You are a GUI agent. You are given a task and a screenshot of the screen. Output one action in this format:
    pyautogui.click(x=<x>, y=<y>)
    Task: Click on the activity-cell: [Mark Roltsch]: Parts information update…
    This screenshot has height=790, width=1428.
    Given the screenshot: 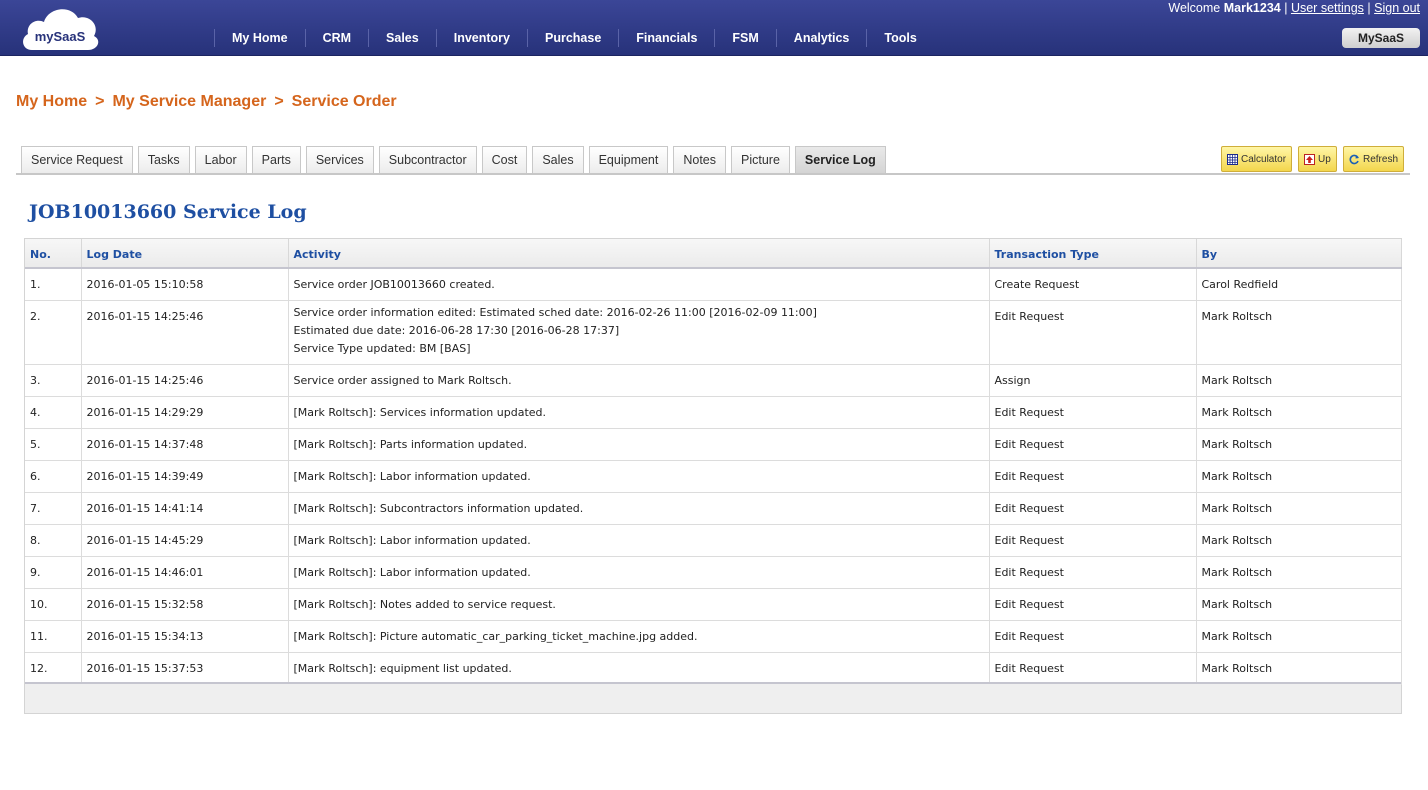 What is the action you would take?
    pyautogui.click(x=639, y=444)
    